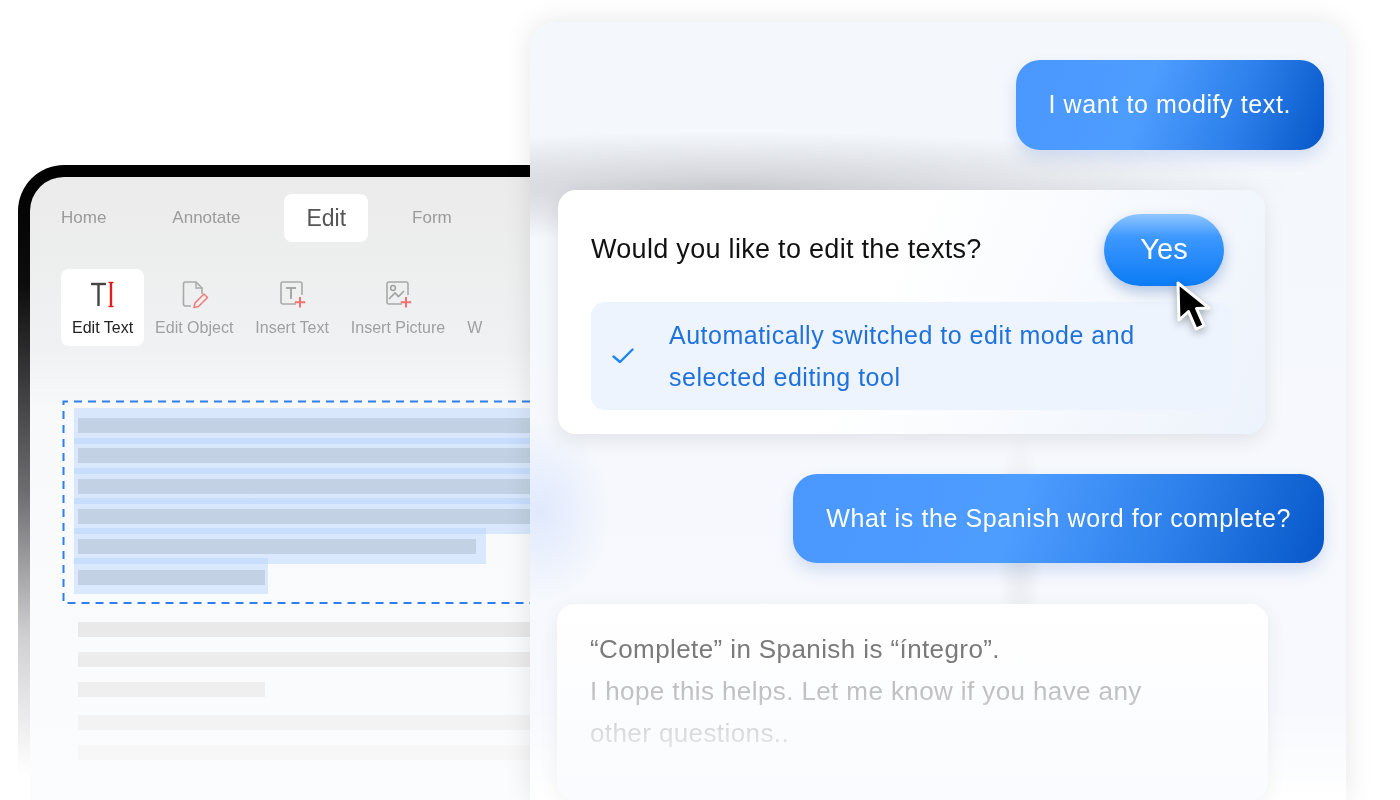 The image size is (1400, 800). What do you see at coordinates (432, 218) in the screenshot?
I see `tab: Form` at bounding box center [432, 218].